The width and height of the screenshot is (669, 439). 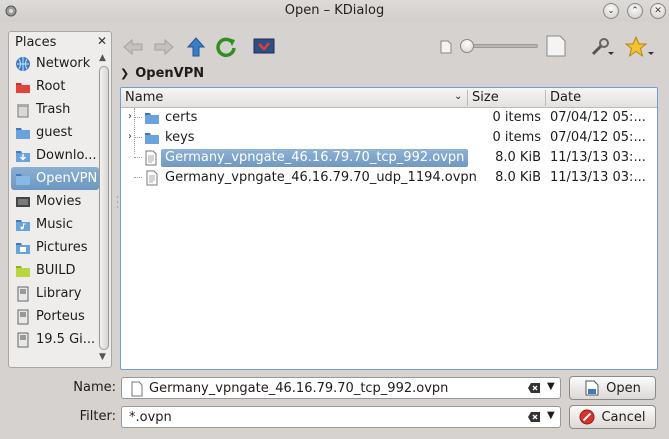 I want to click on column-header: Name ⌄ Size Date, so click(x=389, y=98).